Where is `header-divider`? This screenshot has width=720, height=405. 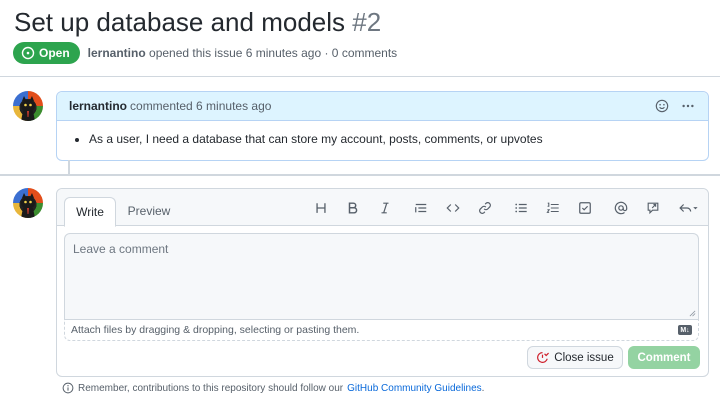 header-divider is located at coordinates (360, 76).